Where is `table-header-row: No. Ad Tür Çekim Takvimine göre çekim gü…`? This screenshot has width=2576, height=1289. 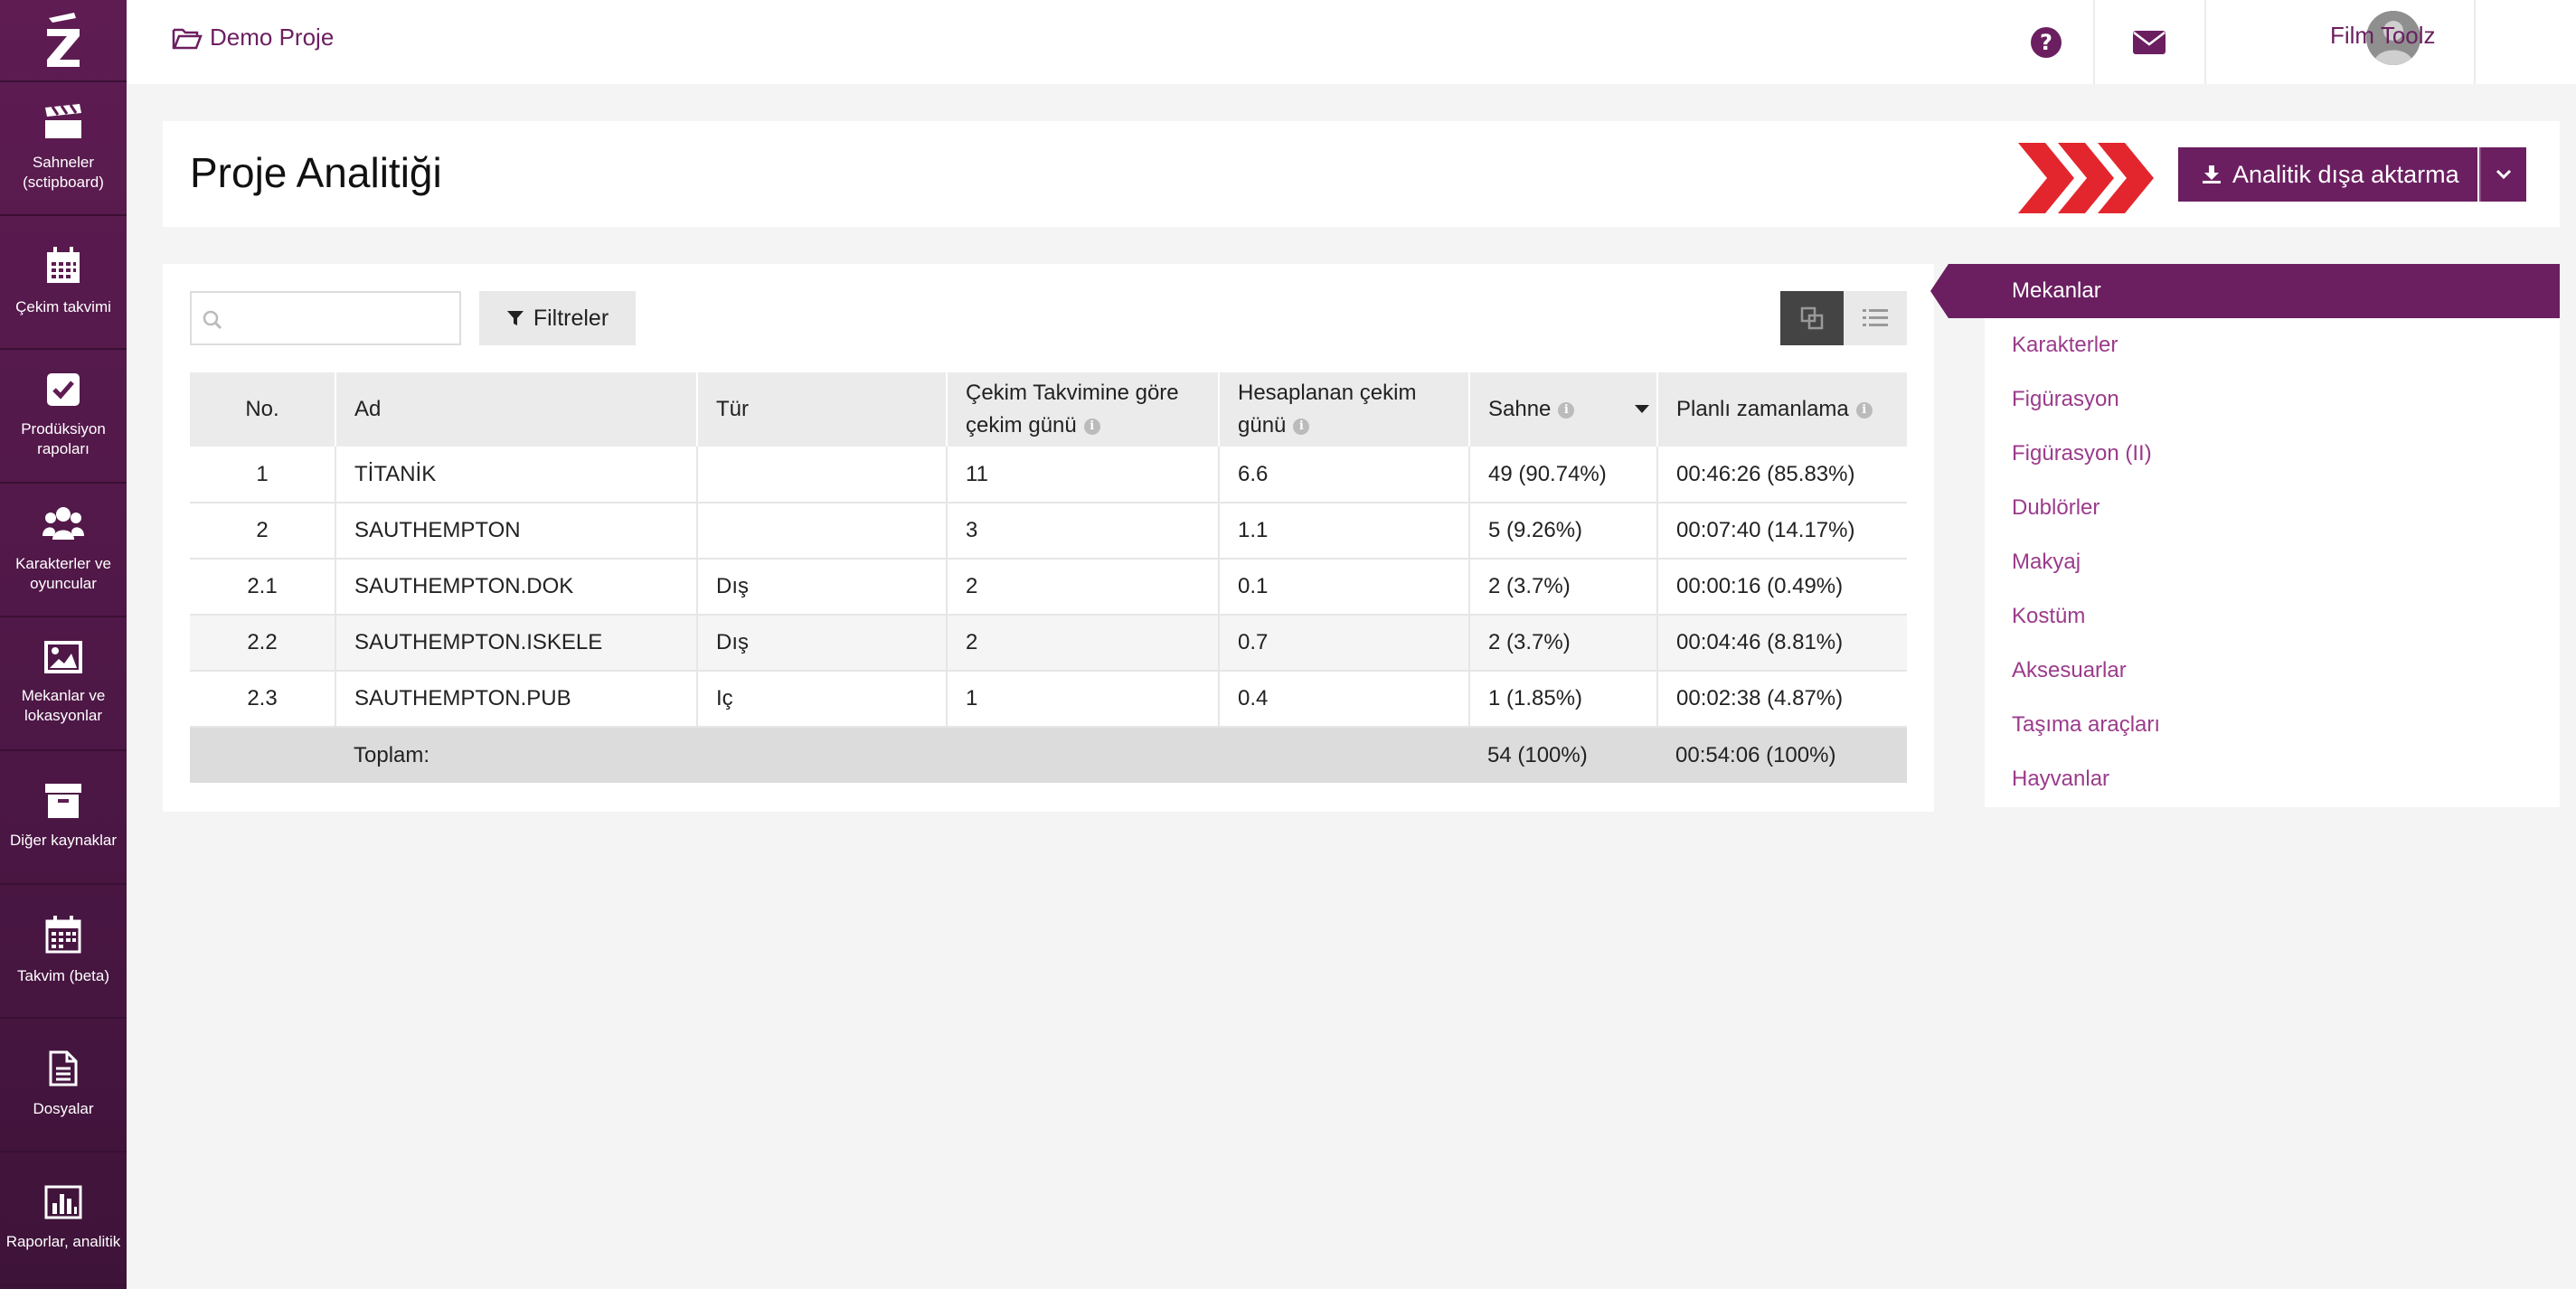 table-header-row: No. Ad Tür Çekim Takvimine göre çekim gü… is located at coordinates (1048, 409).